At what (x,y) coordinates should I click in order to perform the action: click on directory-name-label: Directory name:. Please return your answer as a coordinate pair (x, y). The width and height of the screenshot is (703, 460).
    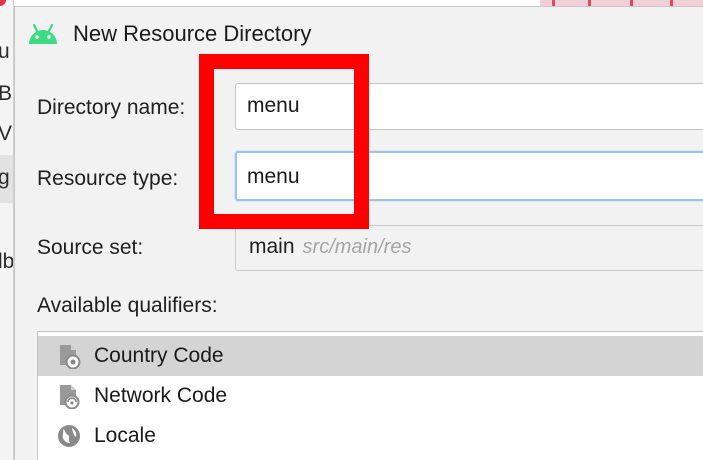
    Looking at the image, I should click on (111, 107).